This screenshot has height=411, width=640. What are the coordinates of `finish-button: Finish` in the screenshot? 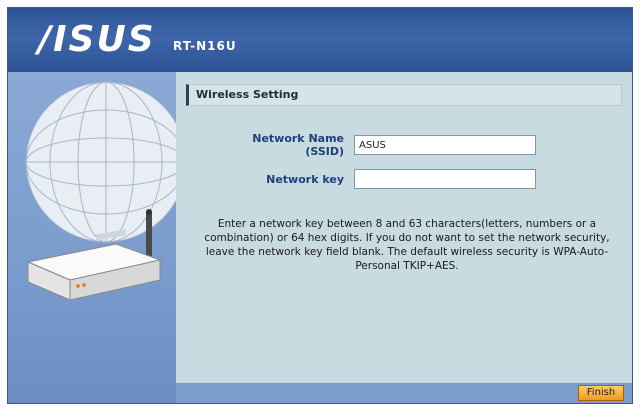 It's located at (601, 393).